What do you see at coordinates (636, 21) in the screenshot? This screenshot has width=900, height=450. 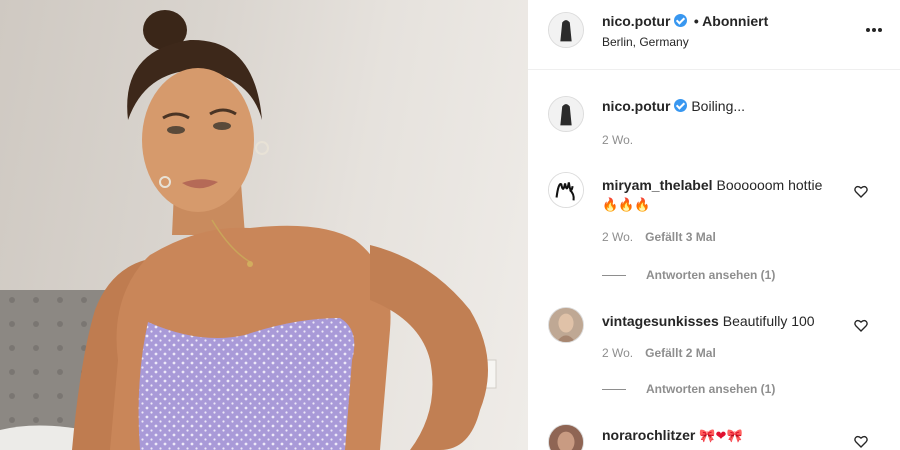 I see `author-username: nico.potur` at bounding box center [636, 21].